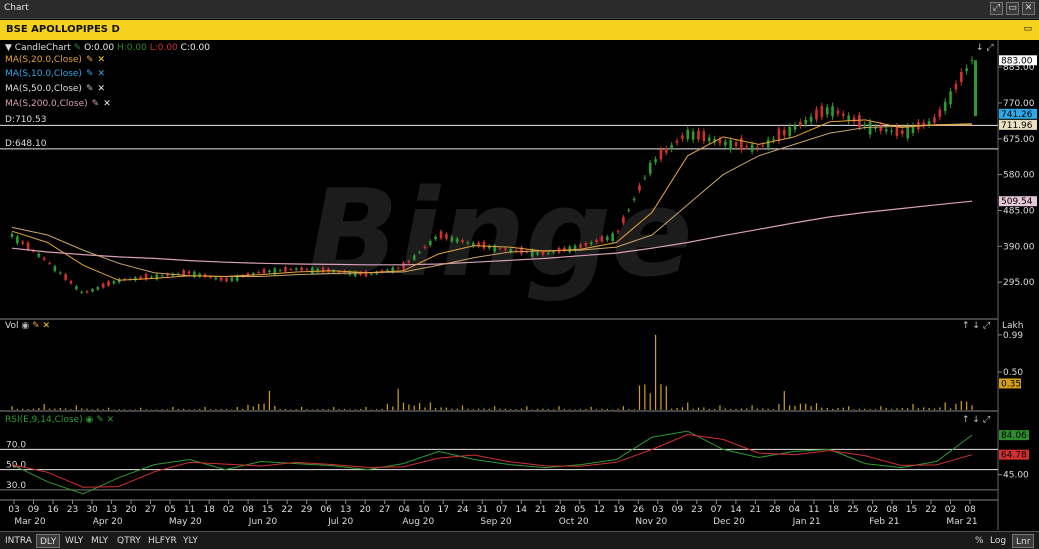 The height and width of the screenshot is (549, 1039). What do you see at coordinates (55, 60) in the screenshot?
I see `indicator-ma20: MA(S,20.0,Close) ✎ ✕` at bounding box center [55, 60].